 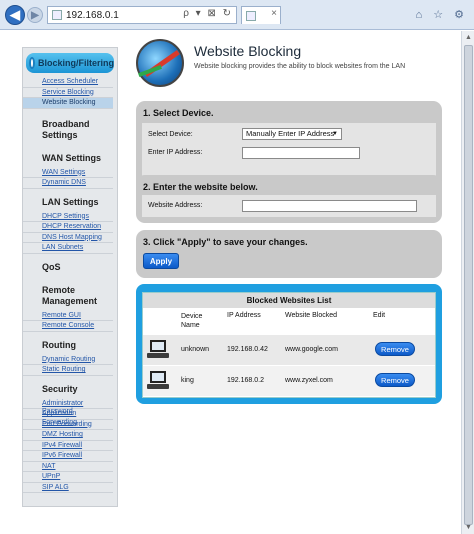 I want to click on sidebar-link-lan-subnets: LAN Subnets, so click(x=68, y=248).